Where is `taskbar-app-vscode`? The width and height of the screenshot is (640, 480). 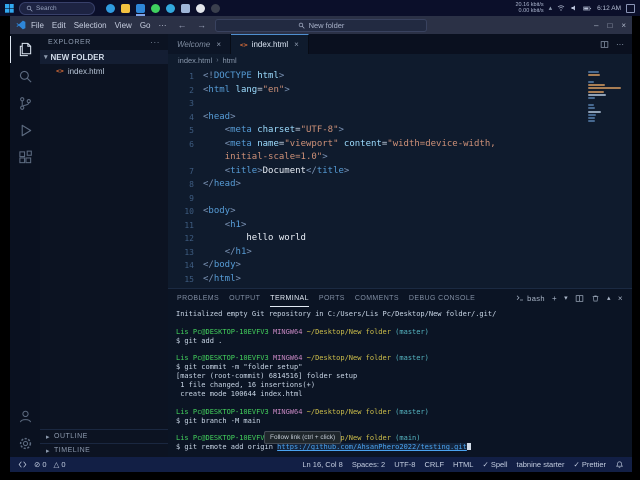
taskbar-app-vscode is located at coordinates (140, 9).